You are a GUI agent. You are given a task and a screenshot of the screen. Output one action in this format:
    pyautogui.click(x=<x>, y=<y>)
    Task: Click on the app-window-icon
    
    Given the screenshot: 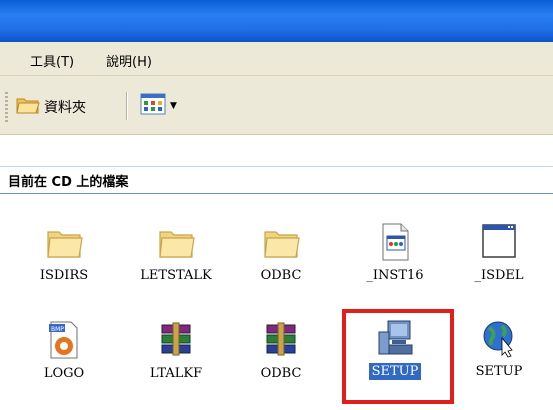 What is the action you would take?
    pyautogui.click(x=395, y=242)
    